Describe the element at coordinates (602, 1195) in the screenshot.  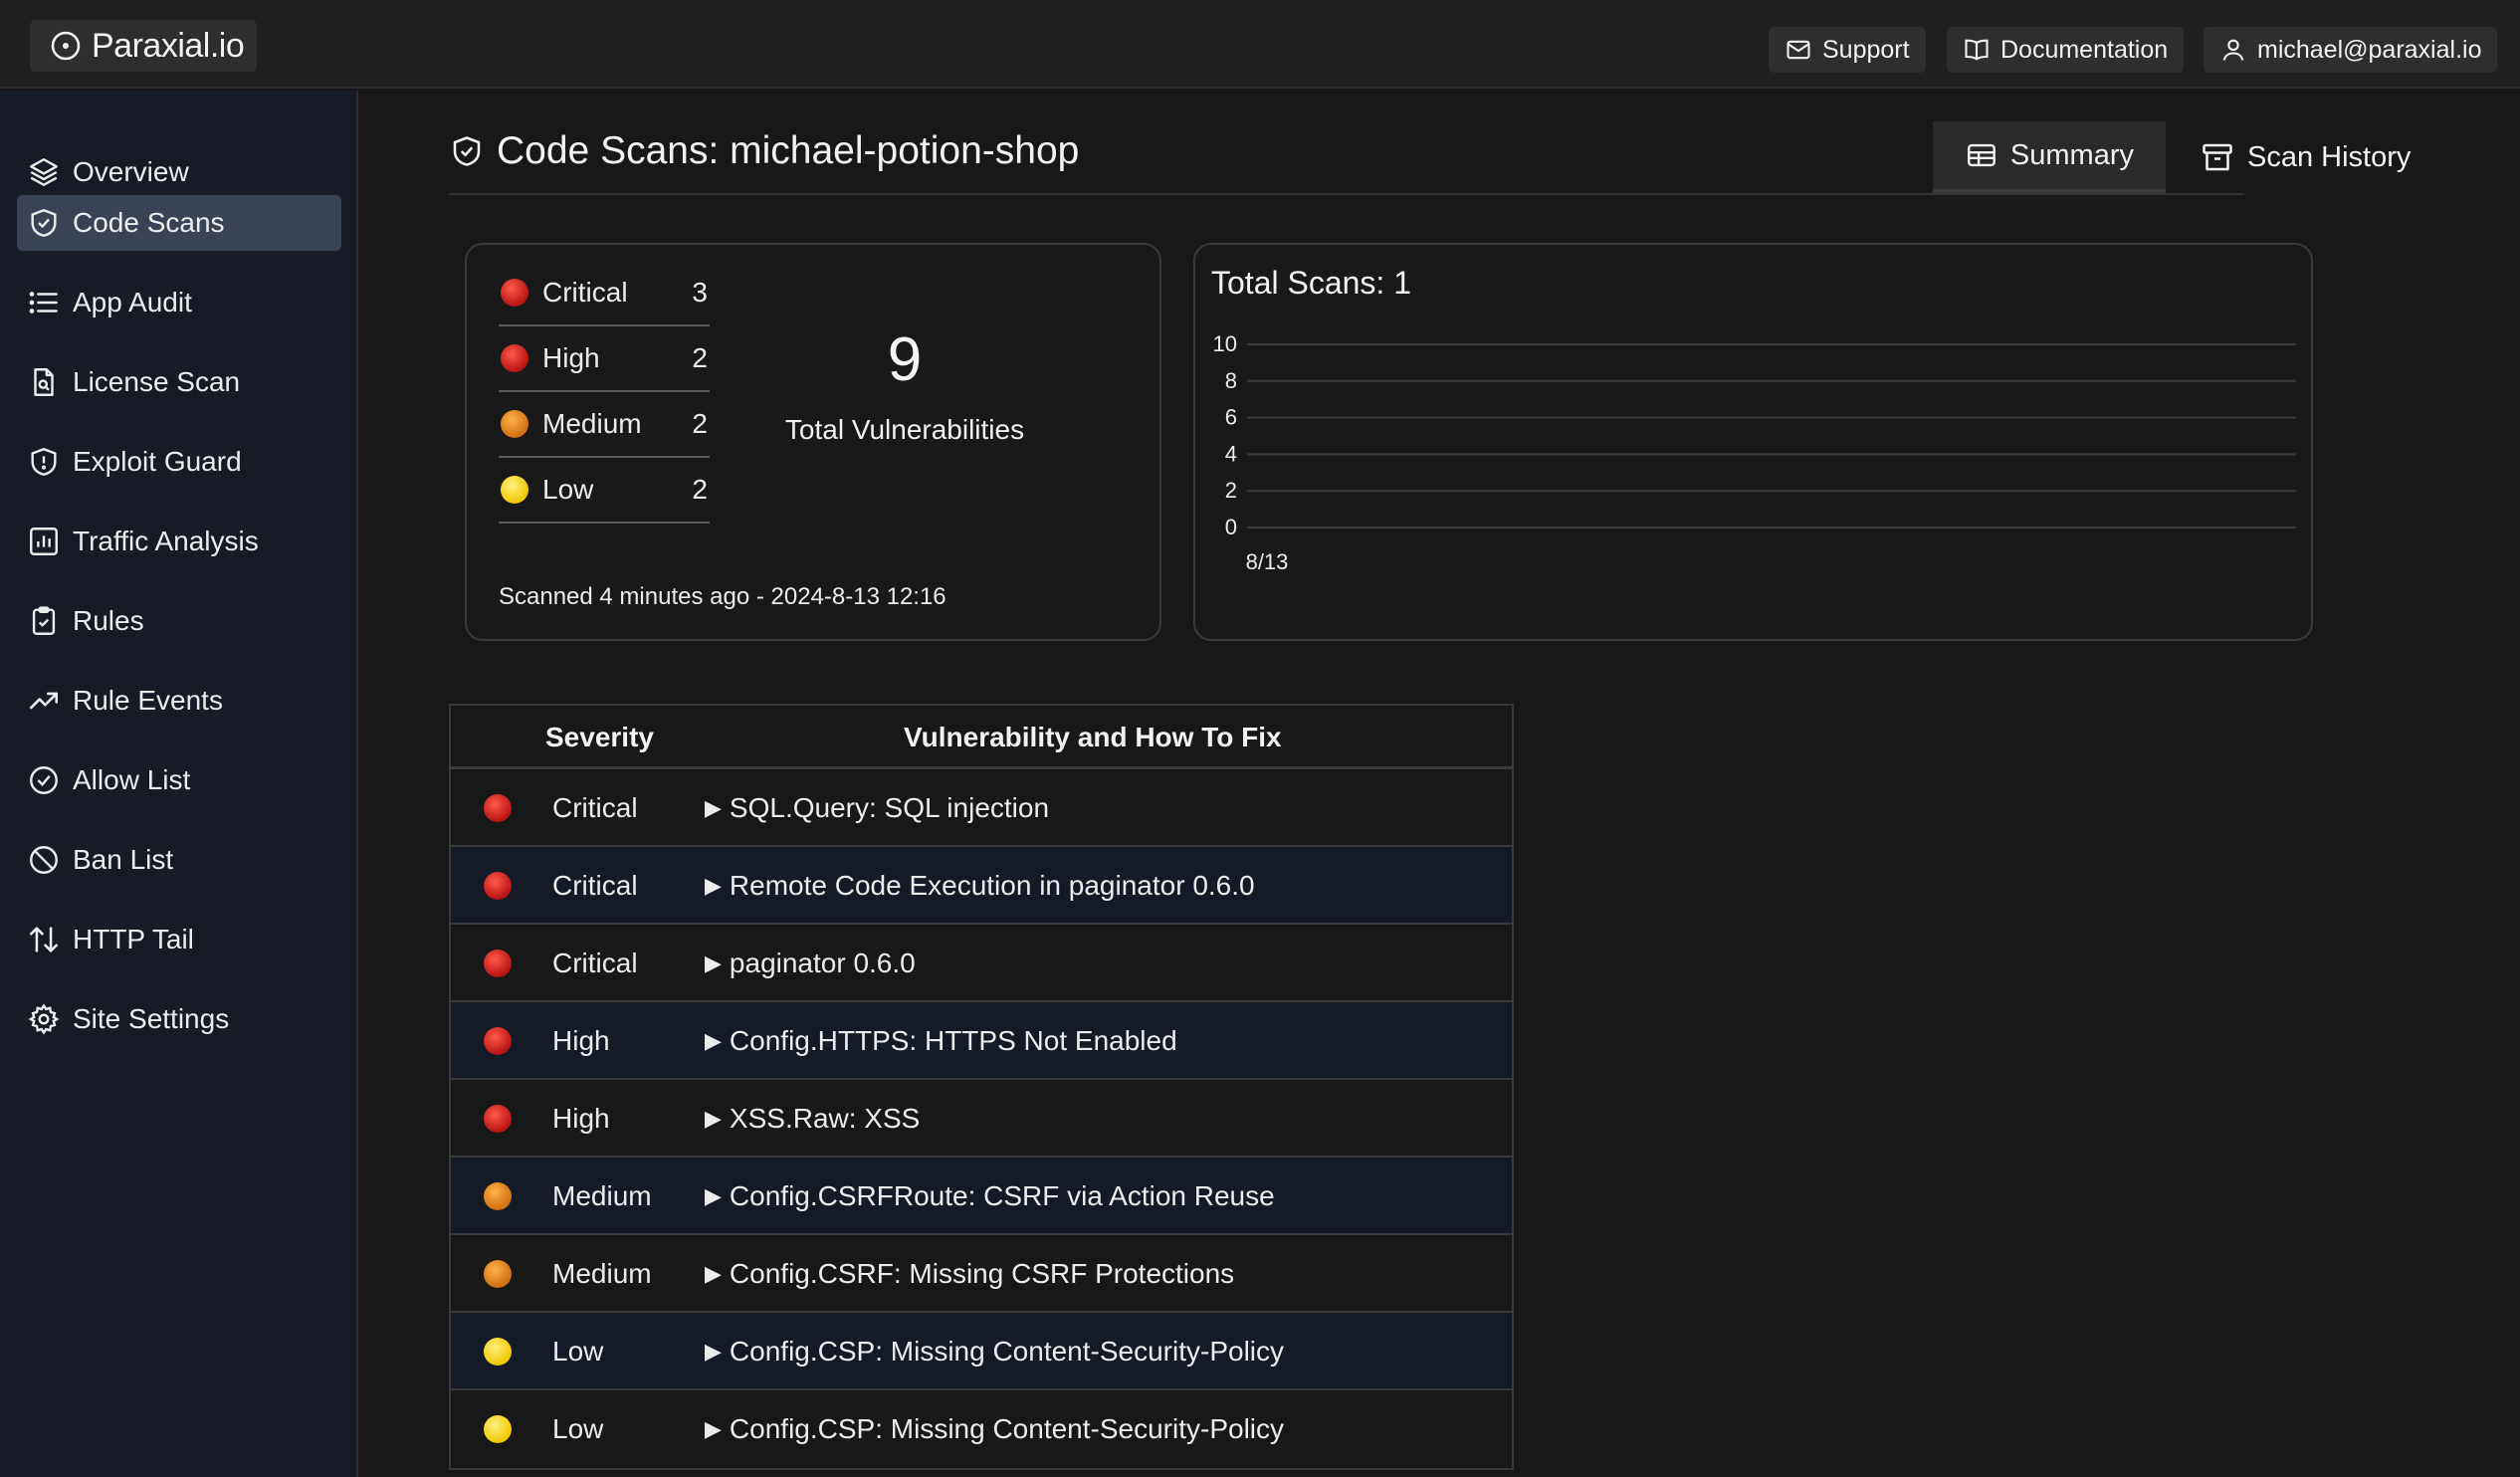
I see `row-severity: Medium` at that location.